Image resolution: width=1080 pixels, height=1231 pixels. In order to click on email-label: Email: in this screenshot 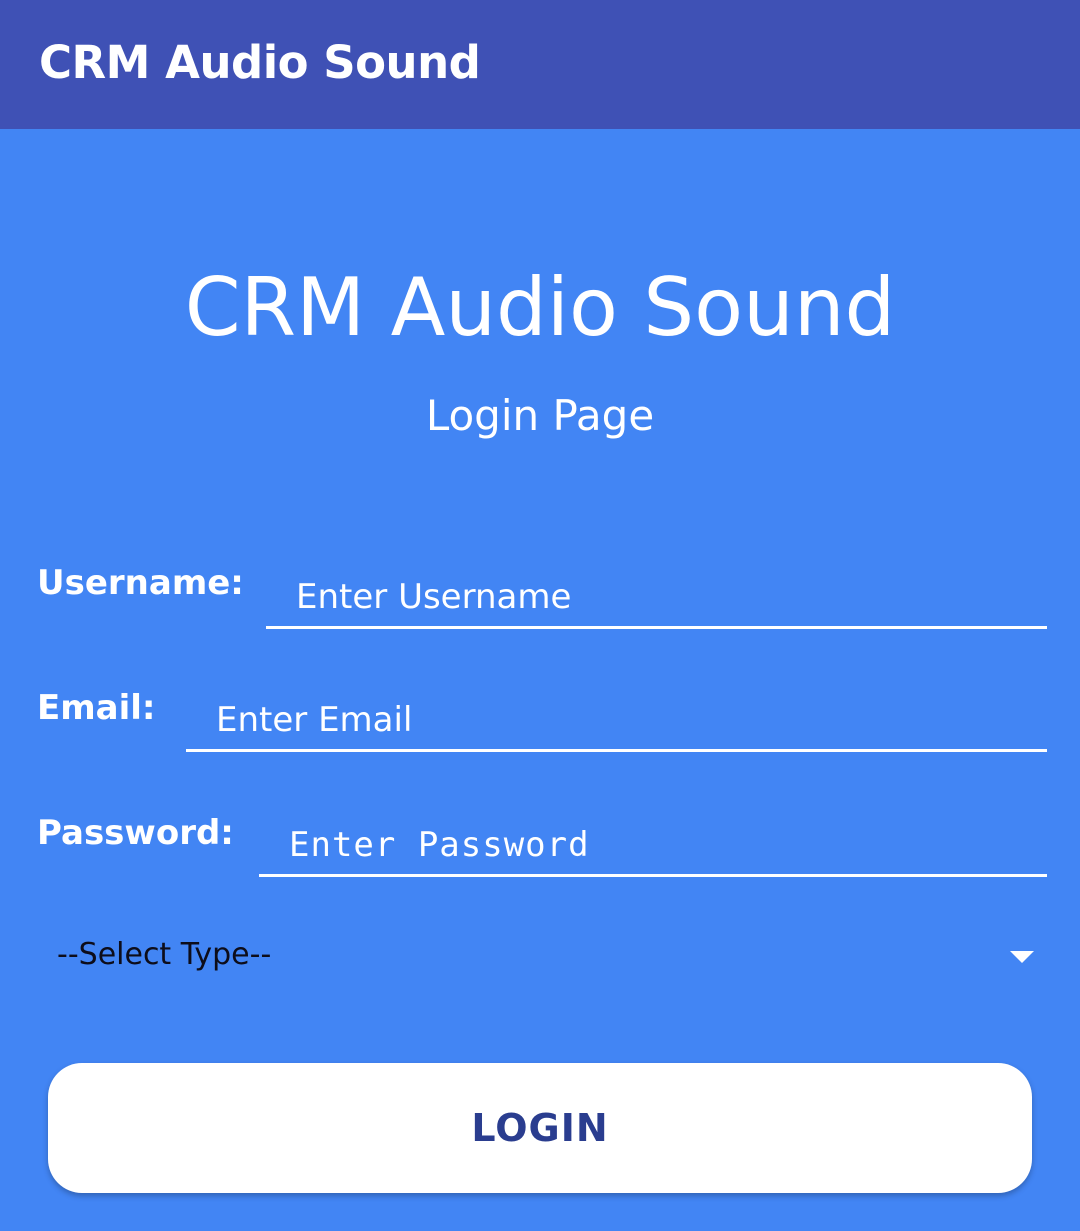, I will do `click(96, 708)`.